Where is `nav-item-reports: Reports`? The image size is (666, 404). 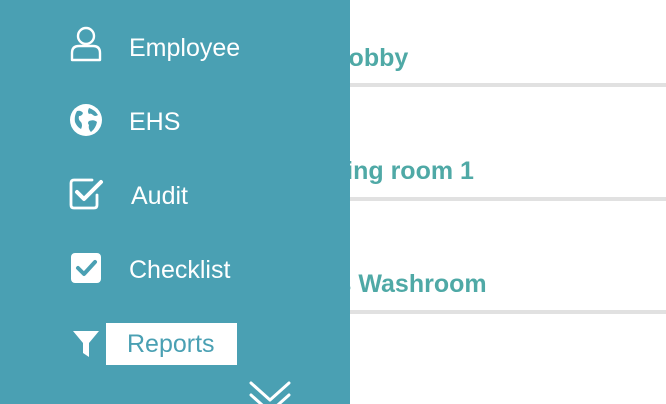
nav-item-reports: Reports is located at coordinates (175, 344).